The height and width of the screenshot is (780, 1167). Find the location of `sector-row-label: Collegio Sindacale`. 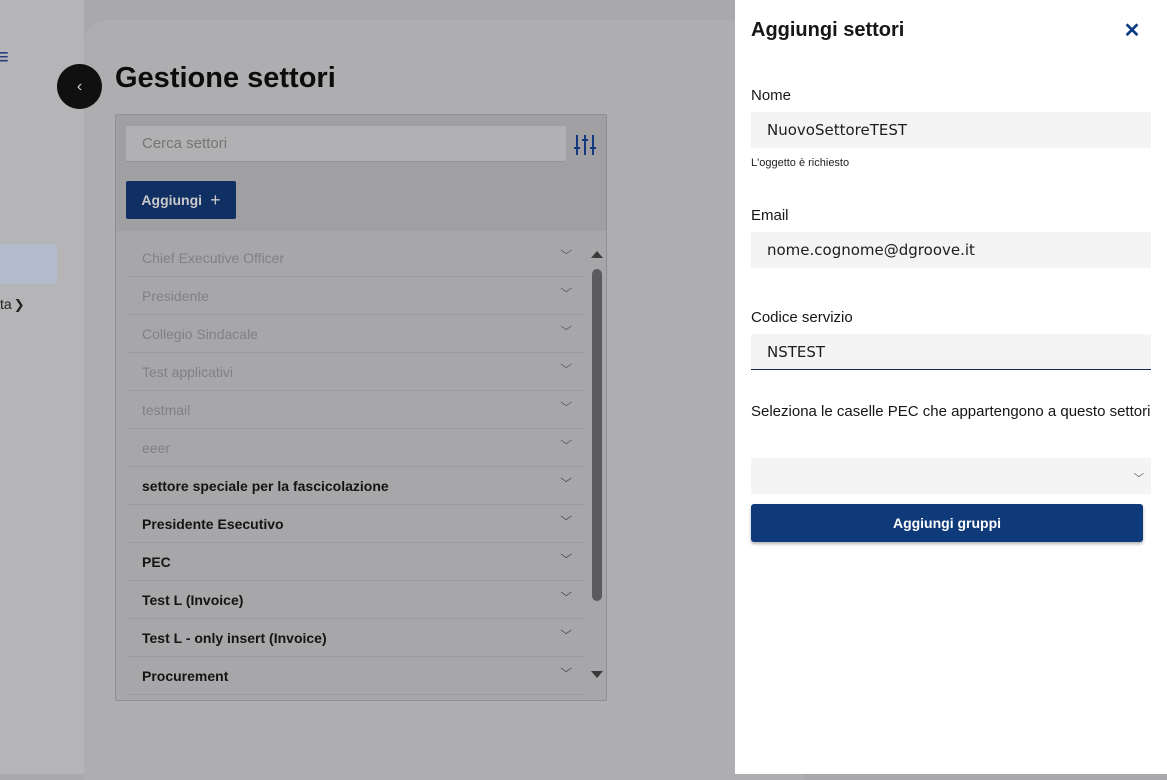

sector-row-label: Collegio Sindacale is located at coordinates (200, 333).